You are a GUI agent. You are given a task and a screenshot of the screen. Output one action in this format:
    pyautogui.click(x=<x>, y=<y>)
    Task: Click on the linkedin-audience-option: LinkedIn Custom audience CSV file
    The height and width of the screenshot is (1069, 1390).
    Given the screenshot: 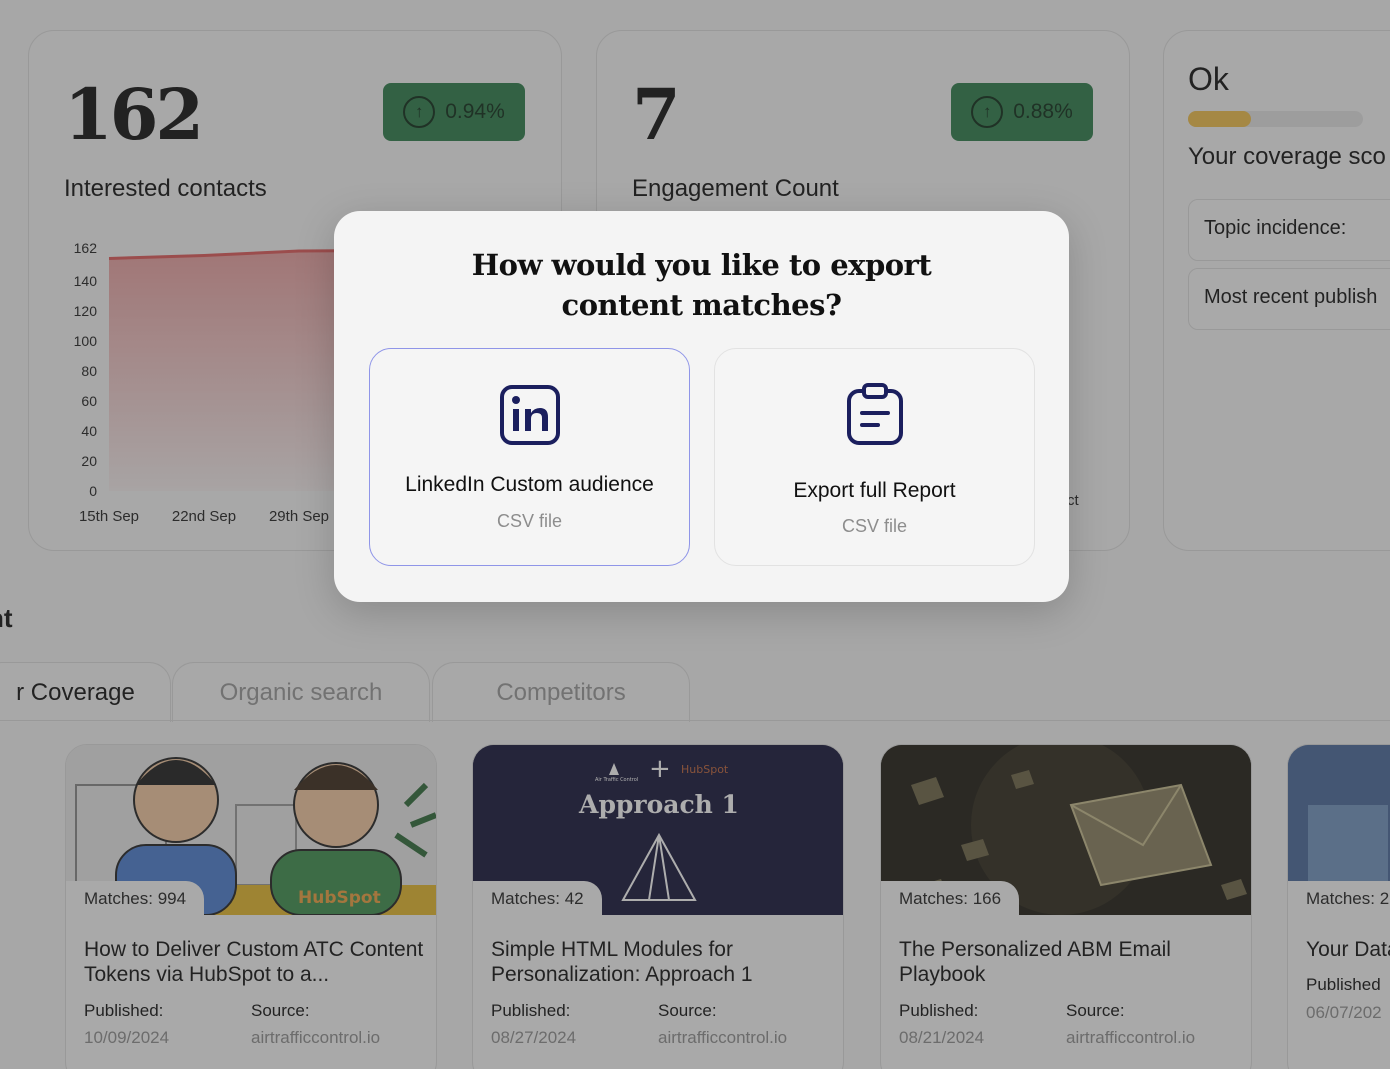 What is the action you would take?
    pyautogui.click(x=529, y=457)
    